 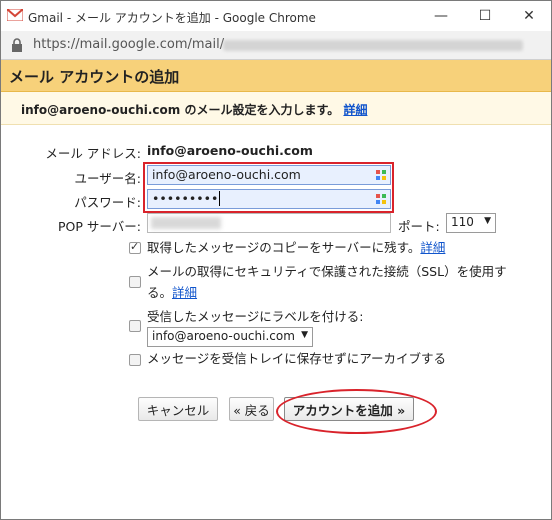 I want to click on pop-server-redacted, so click(x=186, y=223).